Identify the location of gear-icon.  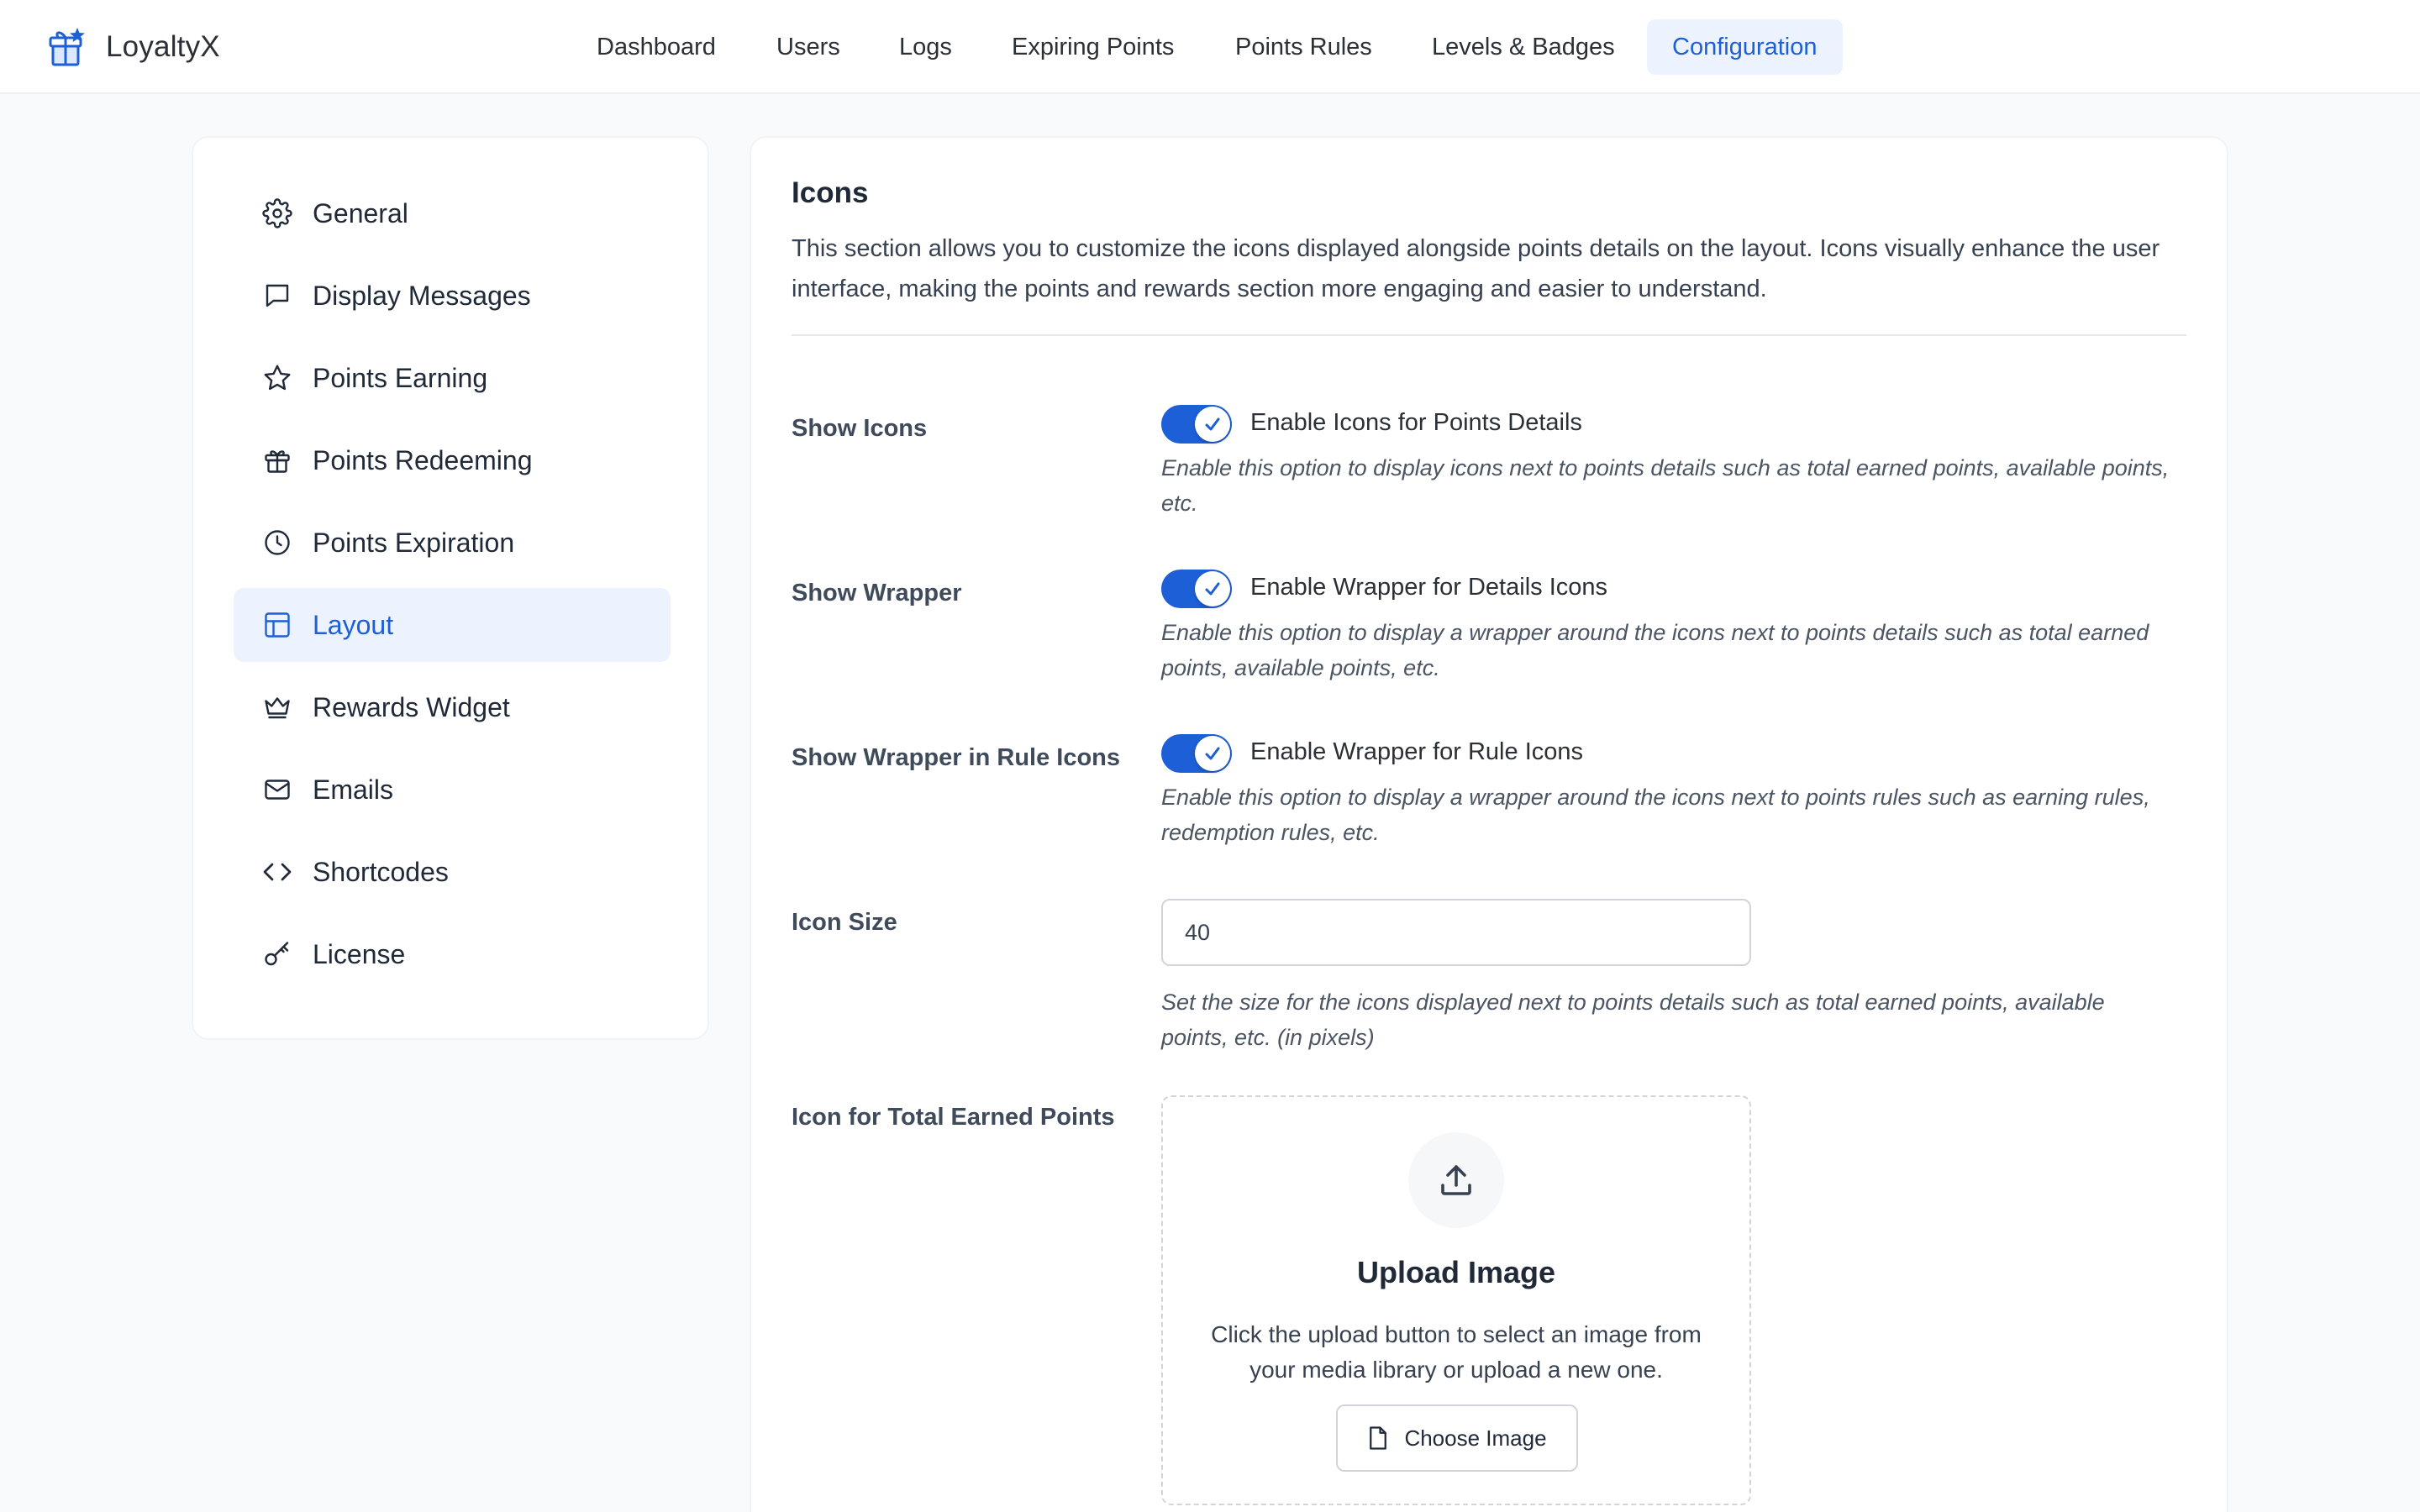
(277, 213).